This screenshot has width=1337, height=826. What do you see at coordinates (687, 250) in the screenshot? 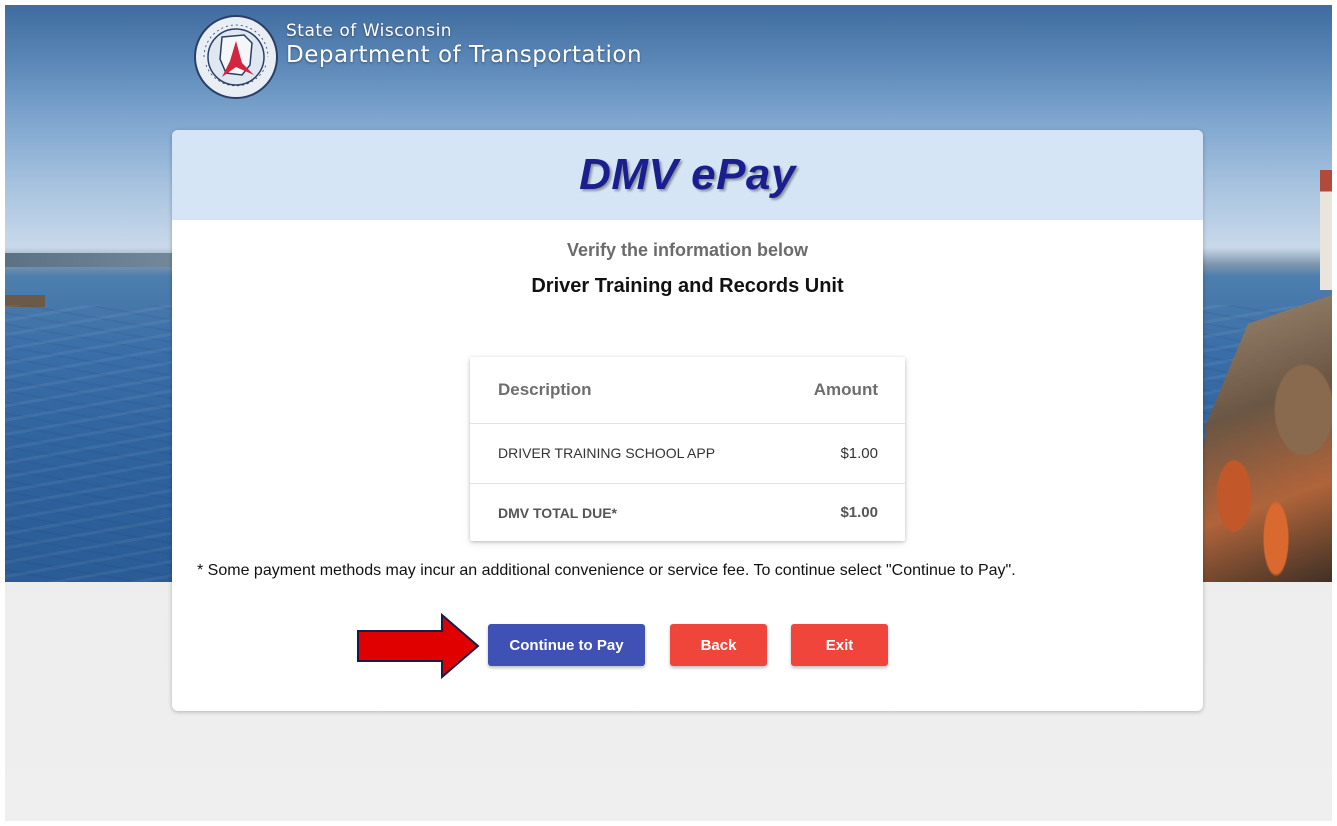
I see `verify-instruction: Verify the information below` at bounding box center [687, 250].